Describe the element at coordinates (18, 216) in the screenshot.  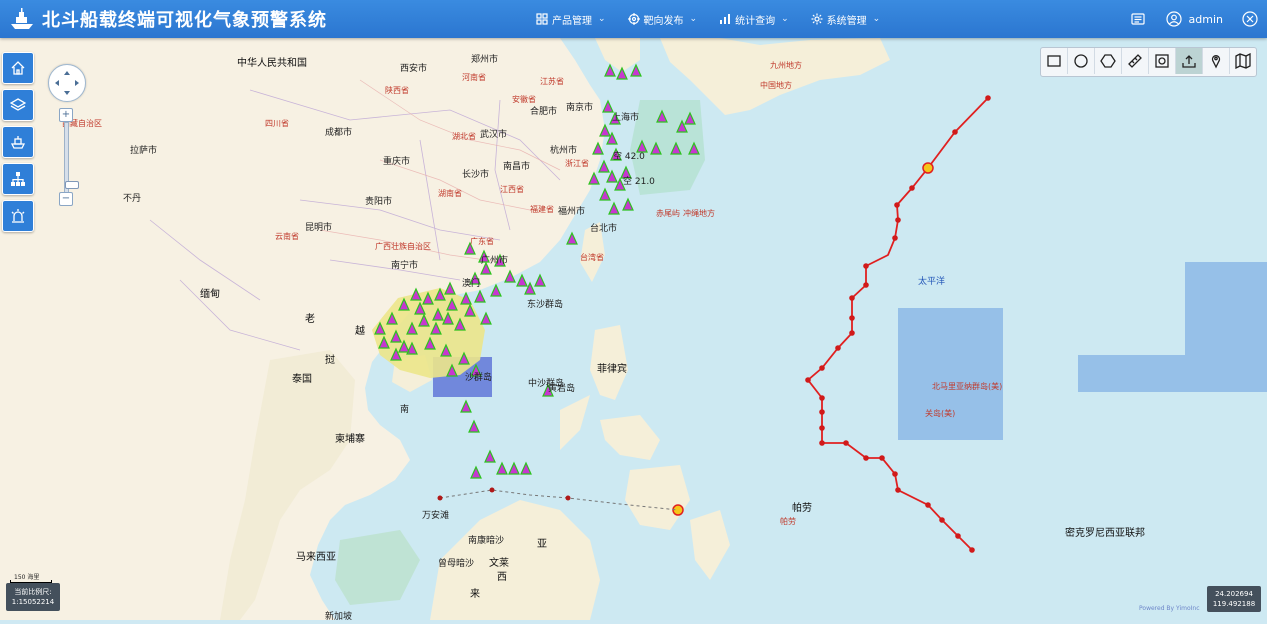
I see `alert-button` at that location.